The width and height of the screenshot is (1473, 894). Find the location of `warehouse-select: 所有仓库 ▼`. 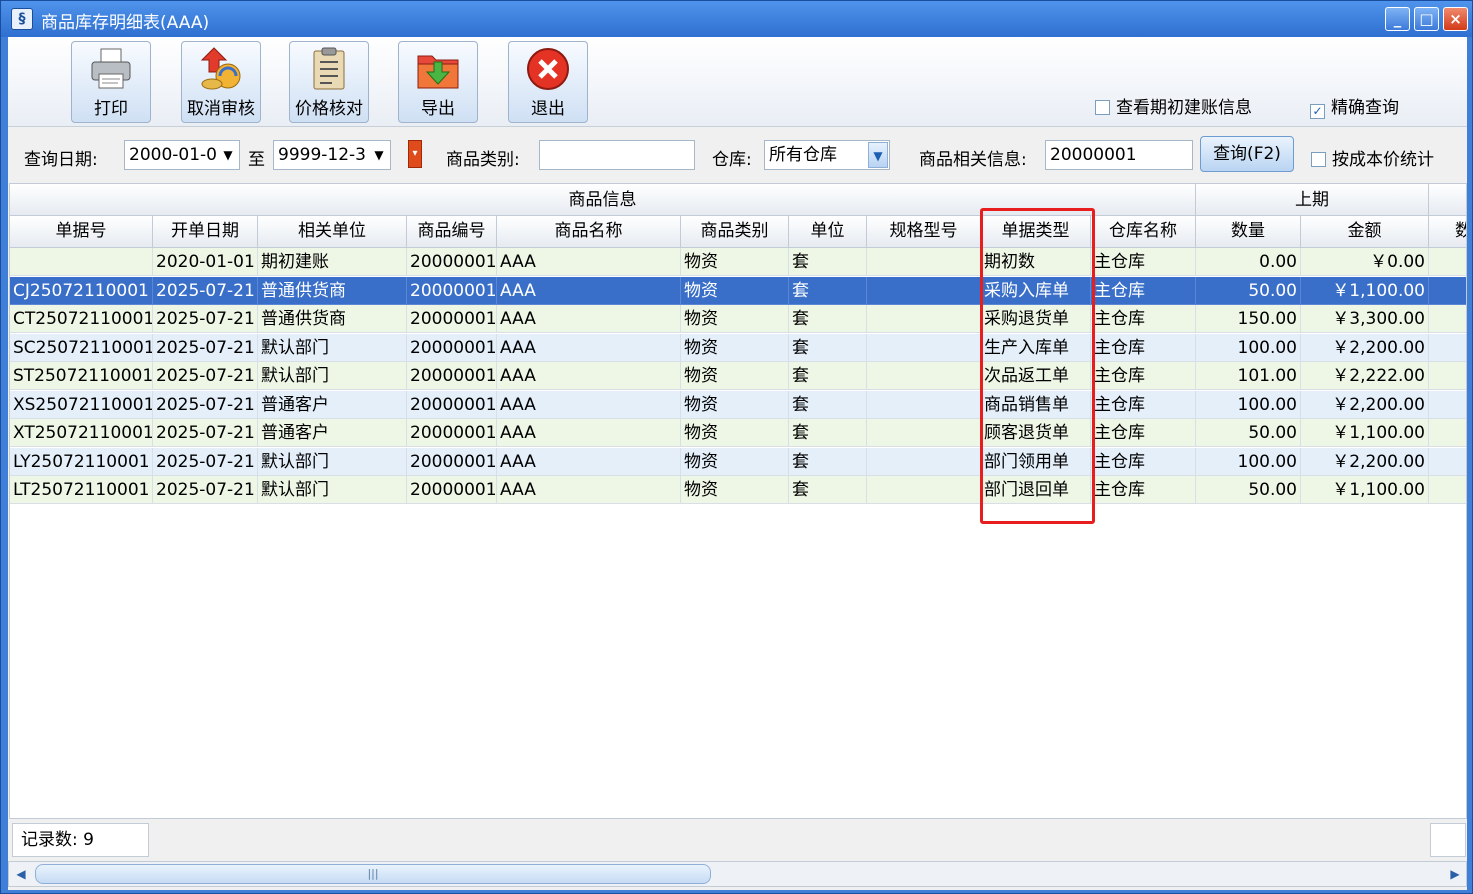

warehouse-select: 所有仓库 ▼ is located at coordinates (827, 155).